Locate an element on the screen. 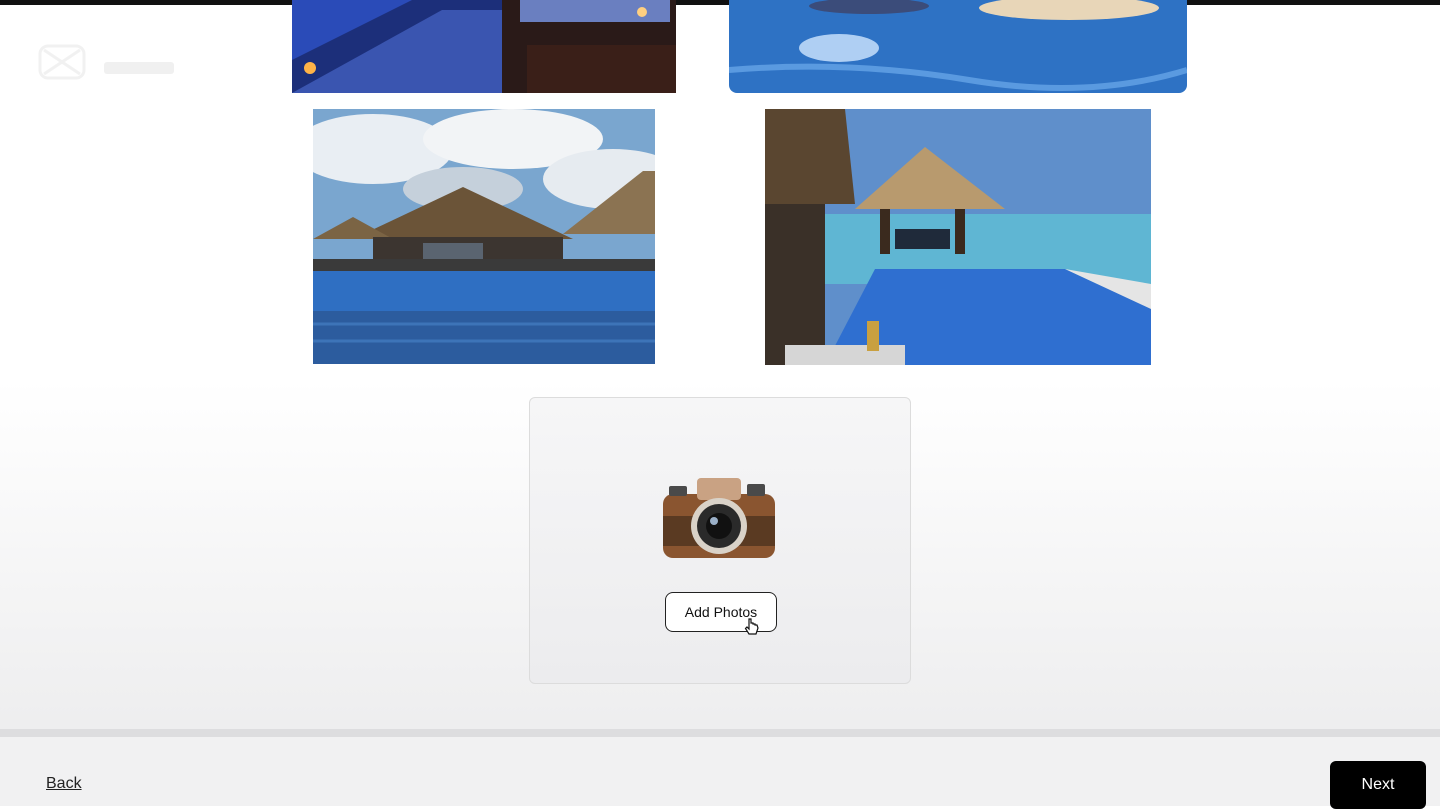  app-logo-icon is located at coordinates (62, 62).